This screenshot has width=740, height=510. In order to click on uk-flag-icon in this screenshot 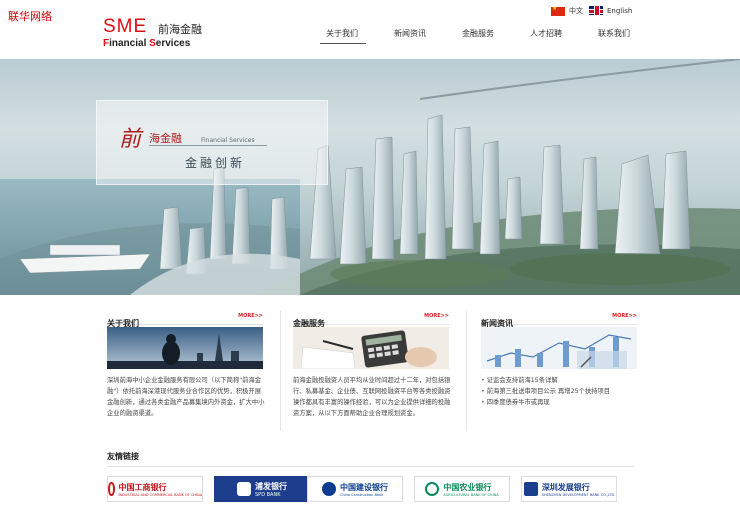, I will do `click(596, 10)`.